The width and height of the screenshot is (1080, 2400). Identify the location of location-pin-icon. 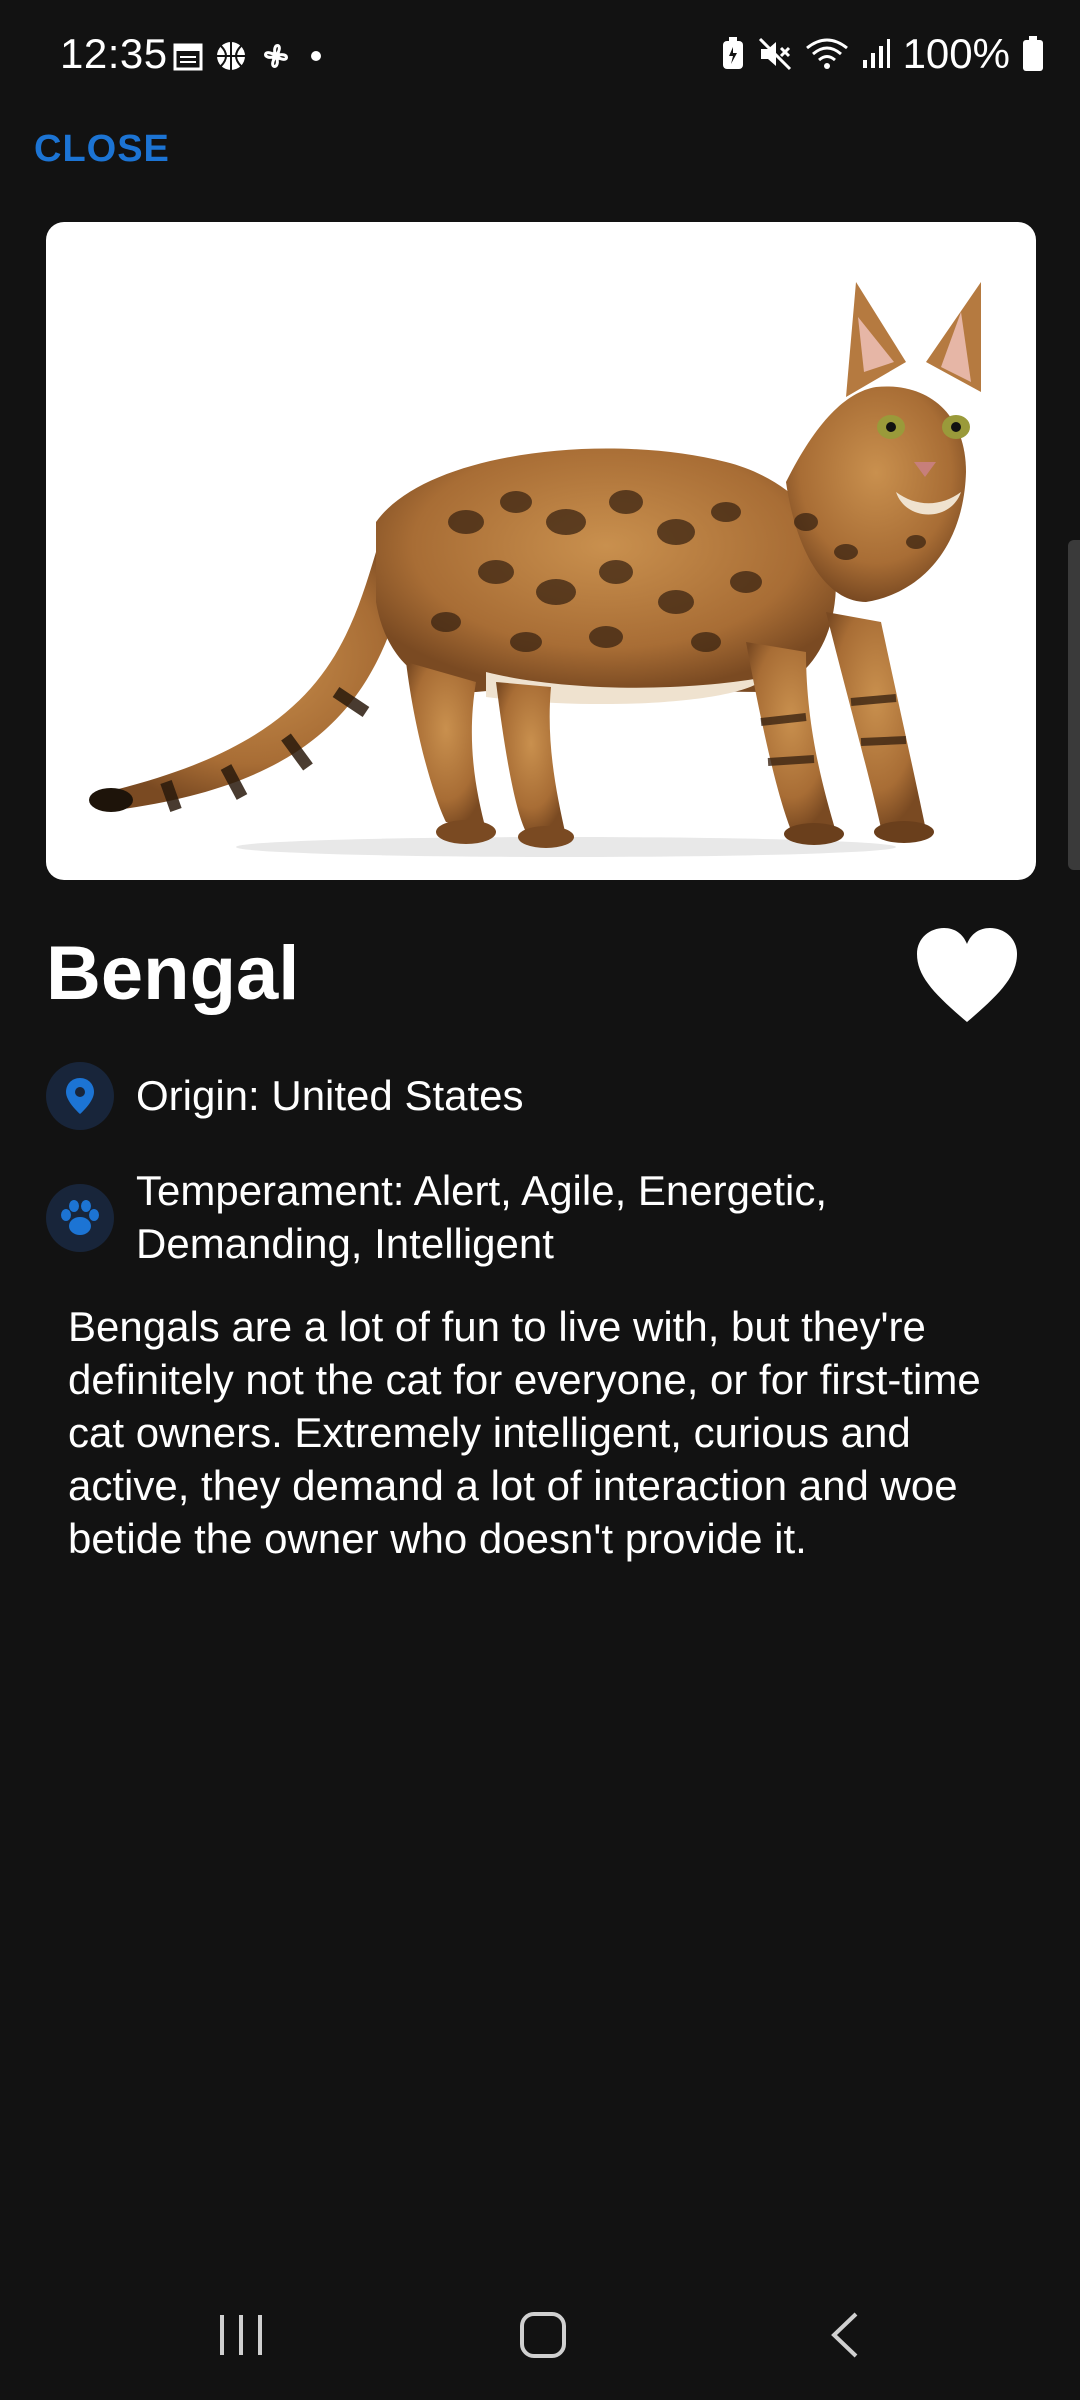
(80, 1096).